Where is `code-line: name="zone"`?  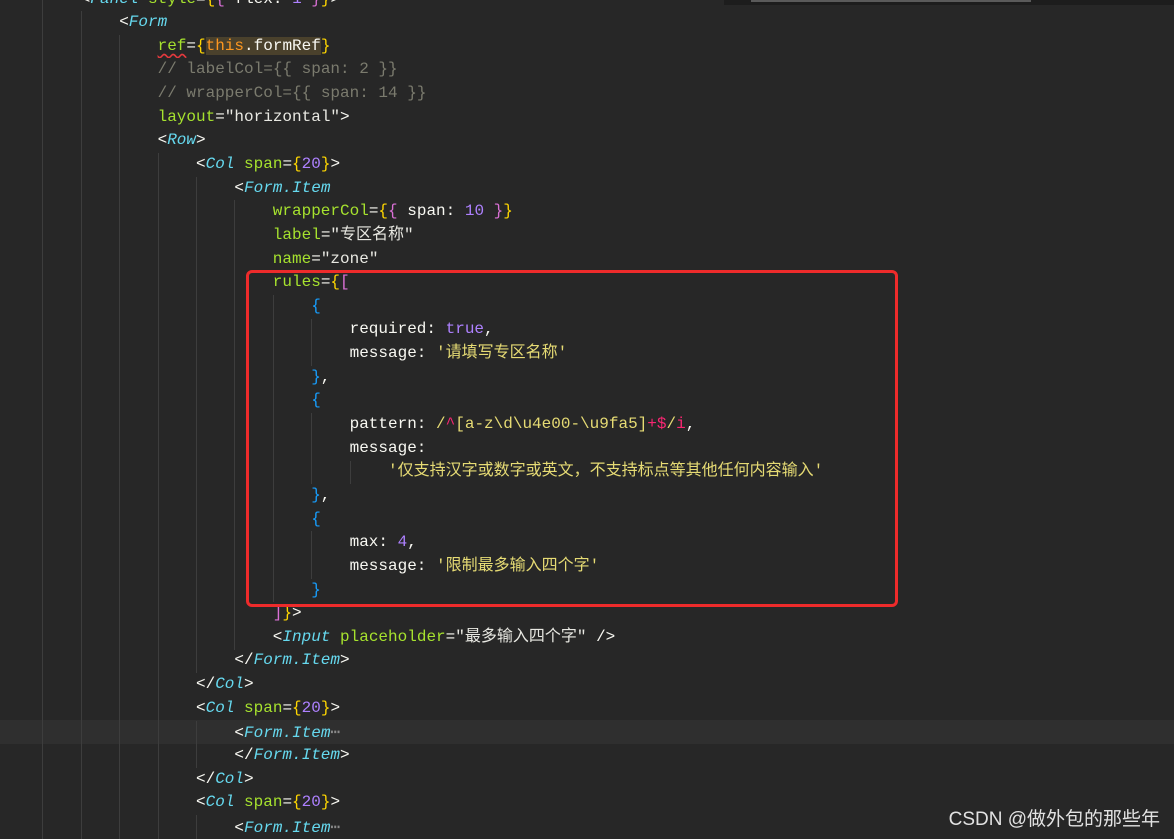
code-line: name="zone" is located at coordinates (587, 260).